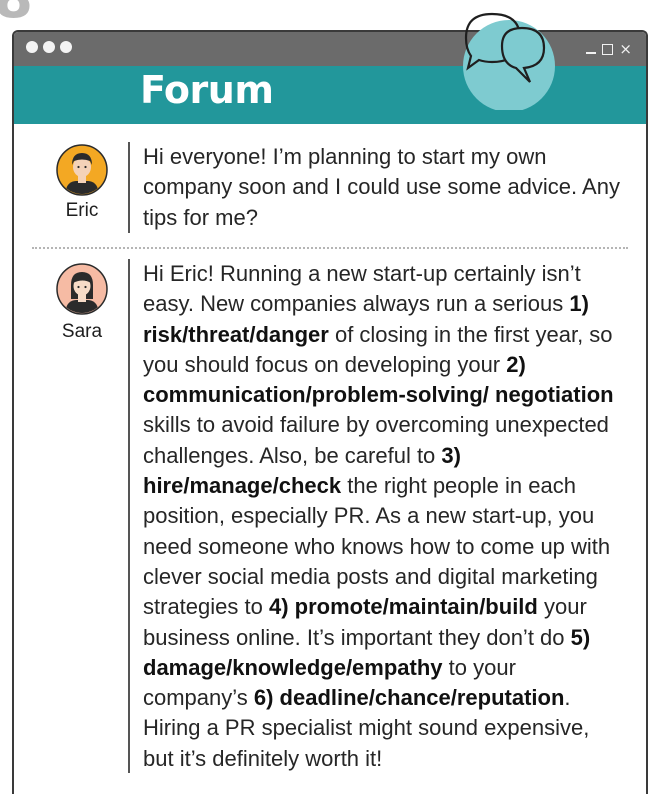 This screenshot has width=650, height=794. Describe the element at coordinates (591, 53) in the screenshot. I see `minimize-icon` at that location.